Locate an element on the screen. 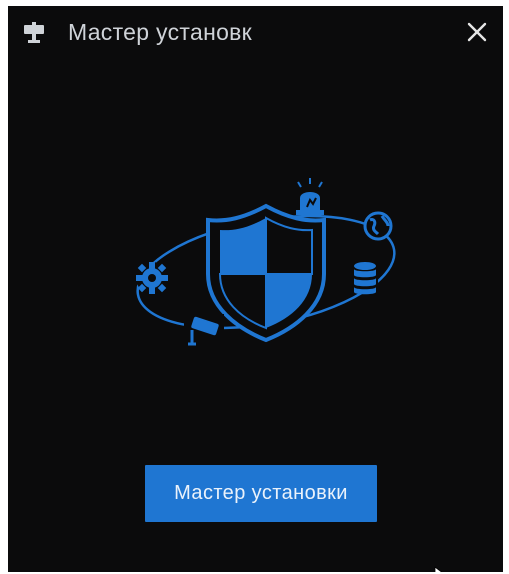  title-bar: Мастер установк is located at coordinates (255, 33).